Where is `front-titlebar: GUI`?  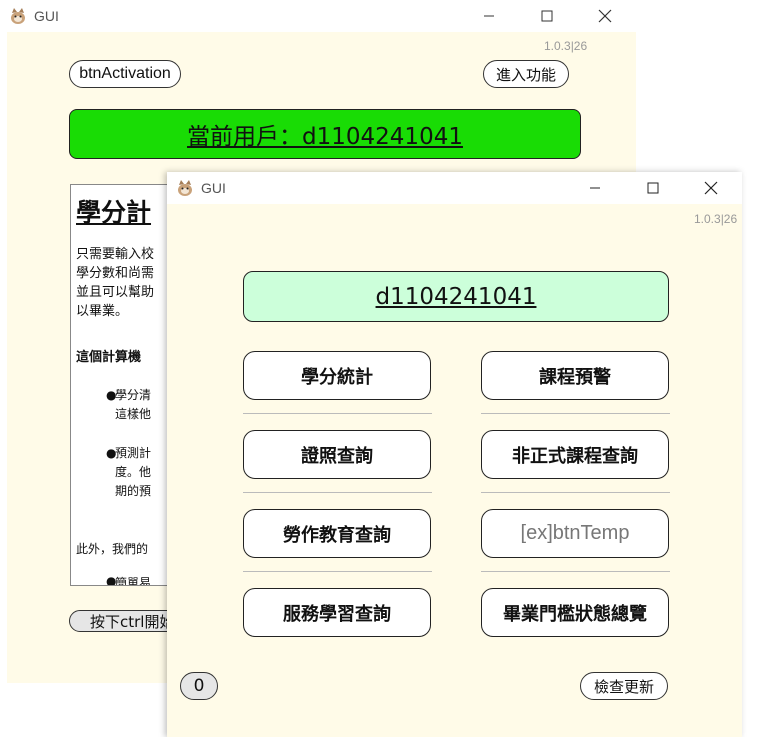 front-titlebar: GUI is located at coordinates (454, 188).